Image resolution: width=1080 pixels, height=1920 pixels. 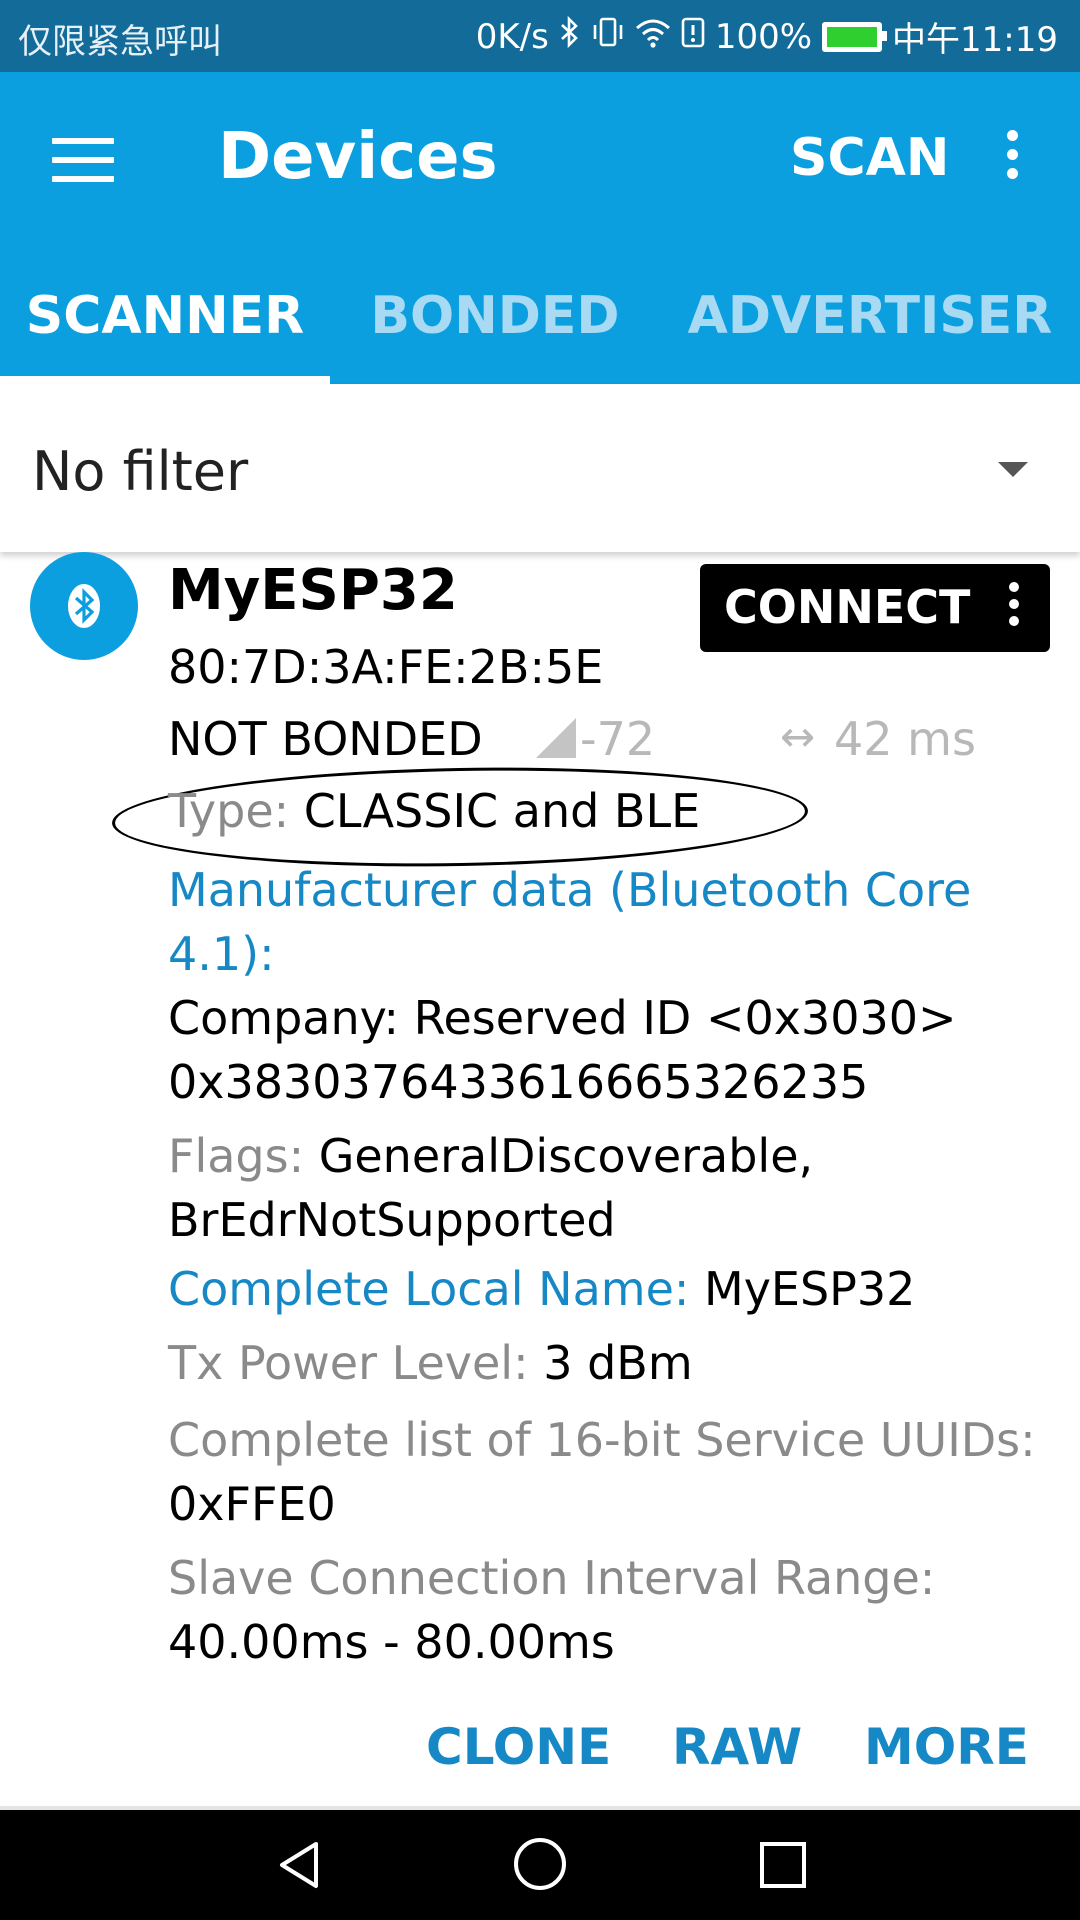 I want to click on bond-state: NOT BONDED, so click(x=325, y=739).